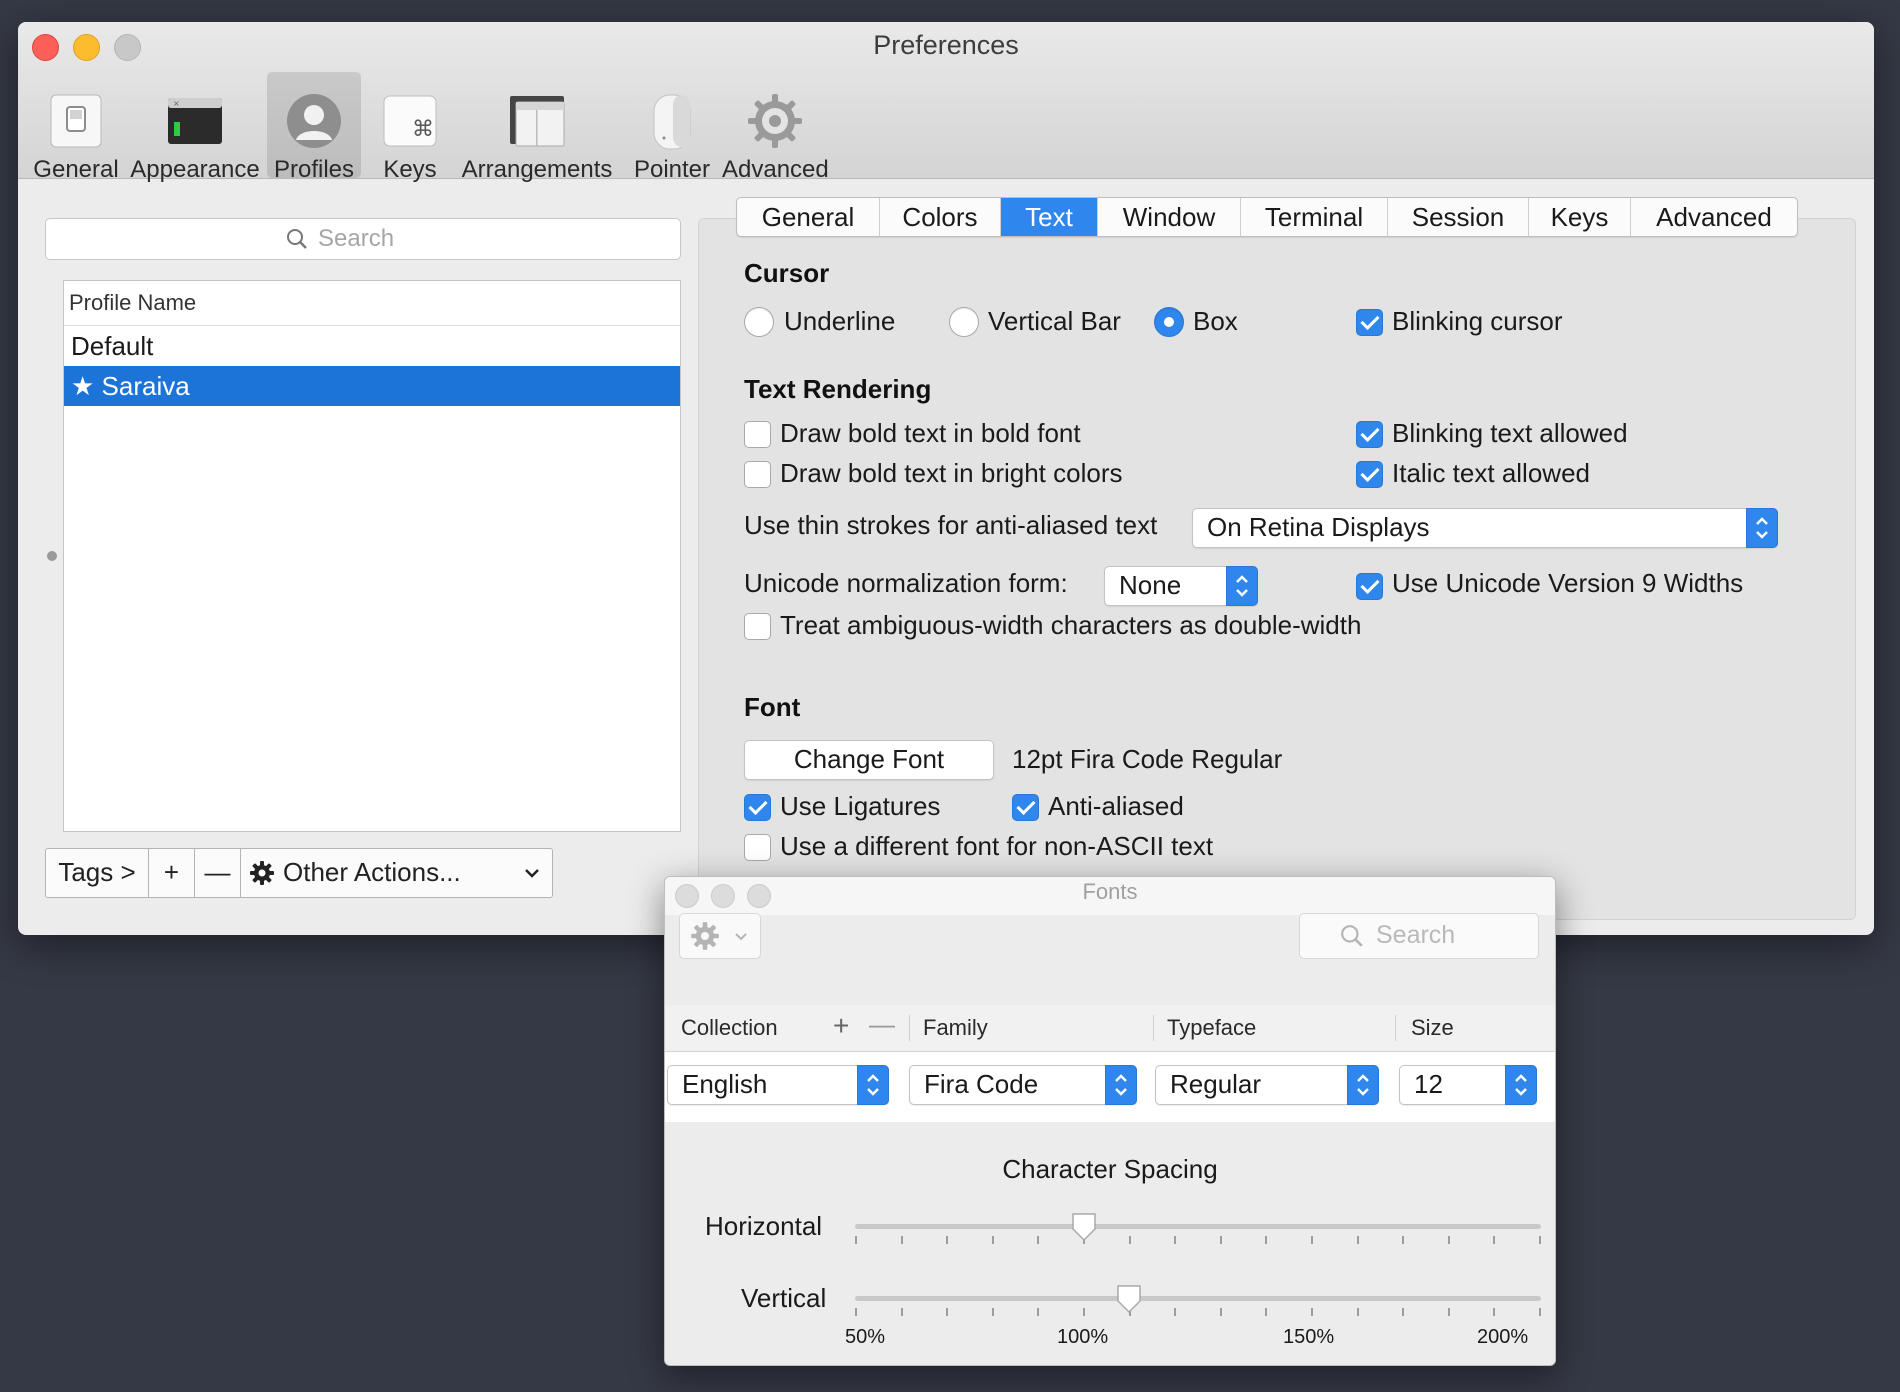 The height and width of the screenshot is (1392, 1900). I want to click on command-key-icon: ⌘, so click(410, 121).